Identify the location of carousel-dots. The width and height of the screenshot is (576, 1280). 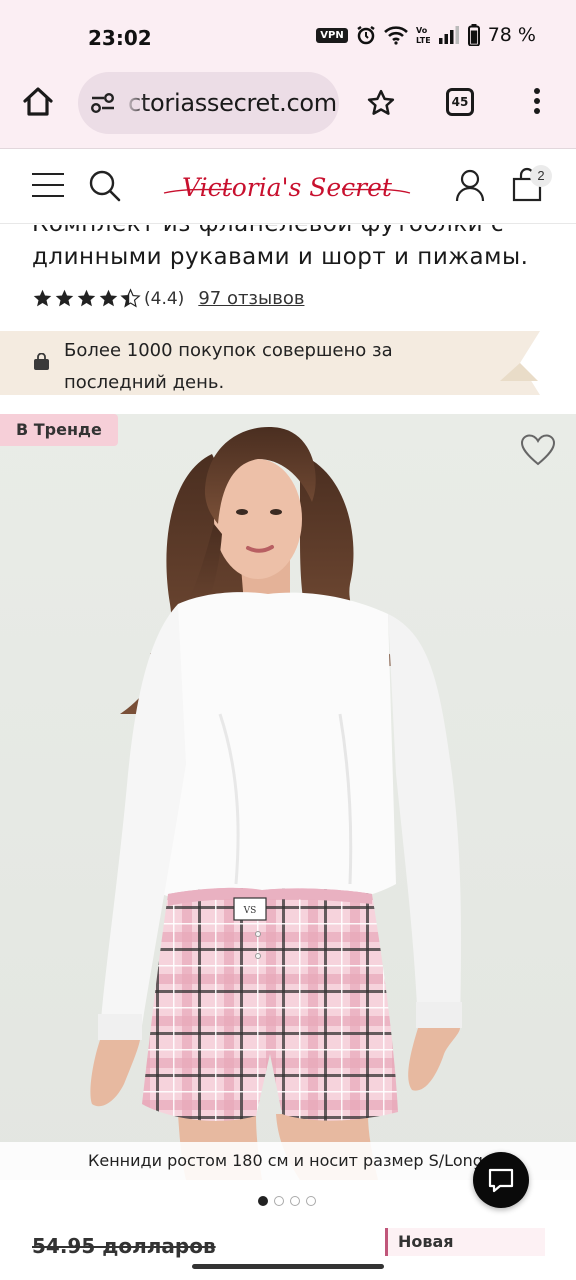
(287, 1201).